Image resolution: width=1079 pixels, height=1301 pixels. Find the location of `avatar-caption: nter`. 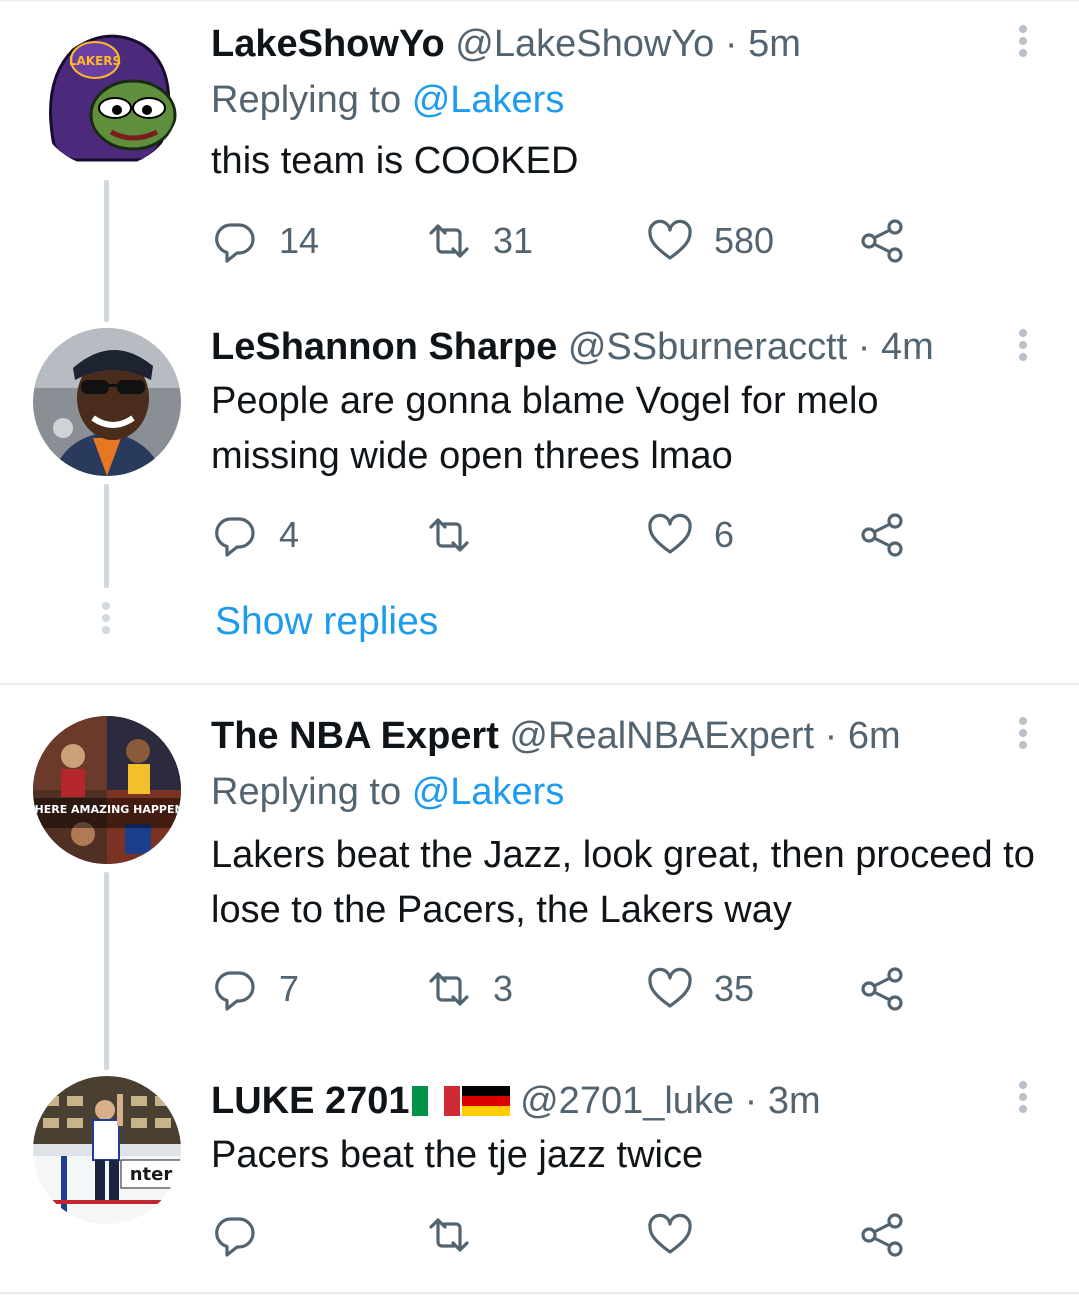

avatar-caption: nter is located at coordinates (151, 1174).